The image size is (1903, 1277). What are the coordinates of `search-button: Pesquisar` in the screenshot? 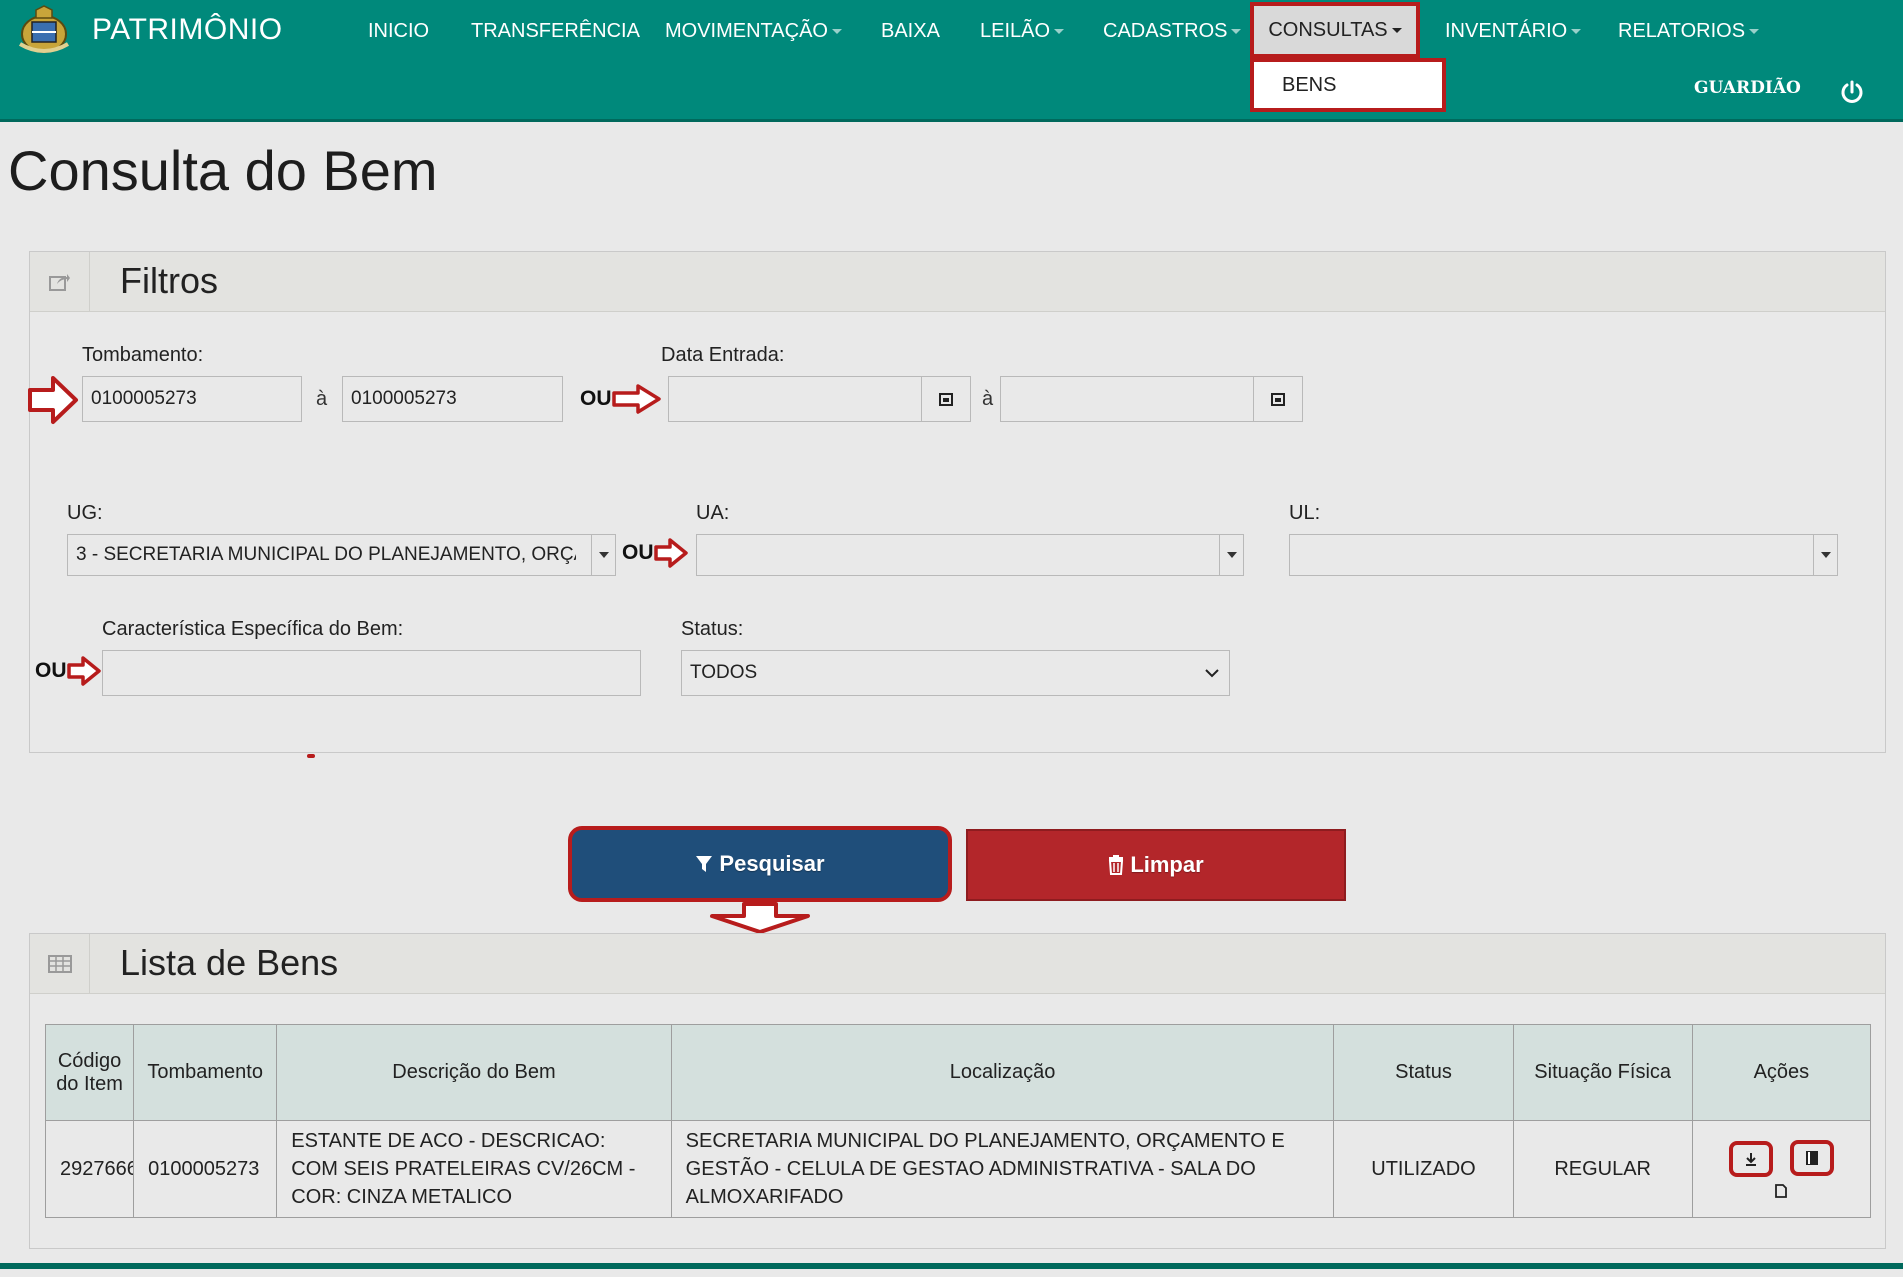 It's located at (760, 864).